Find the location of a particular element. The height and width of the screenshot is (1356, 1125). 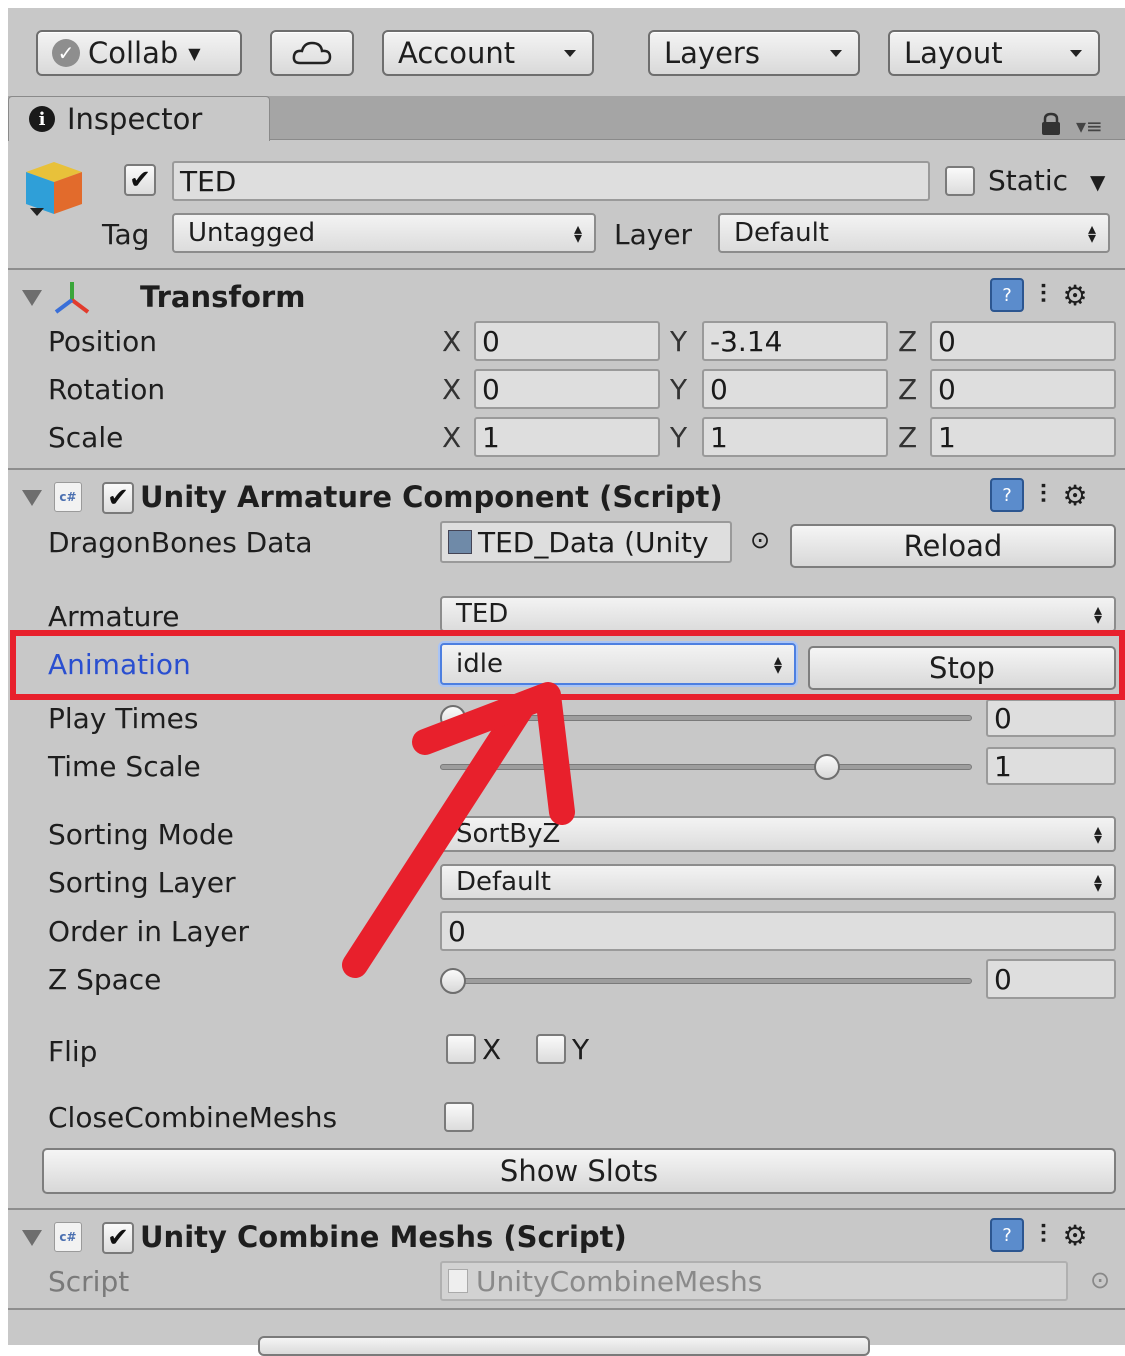

red-arrow-annotation is located at coordinates (458, 830).